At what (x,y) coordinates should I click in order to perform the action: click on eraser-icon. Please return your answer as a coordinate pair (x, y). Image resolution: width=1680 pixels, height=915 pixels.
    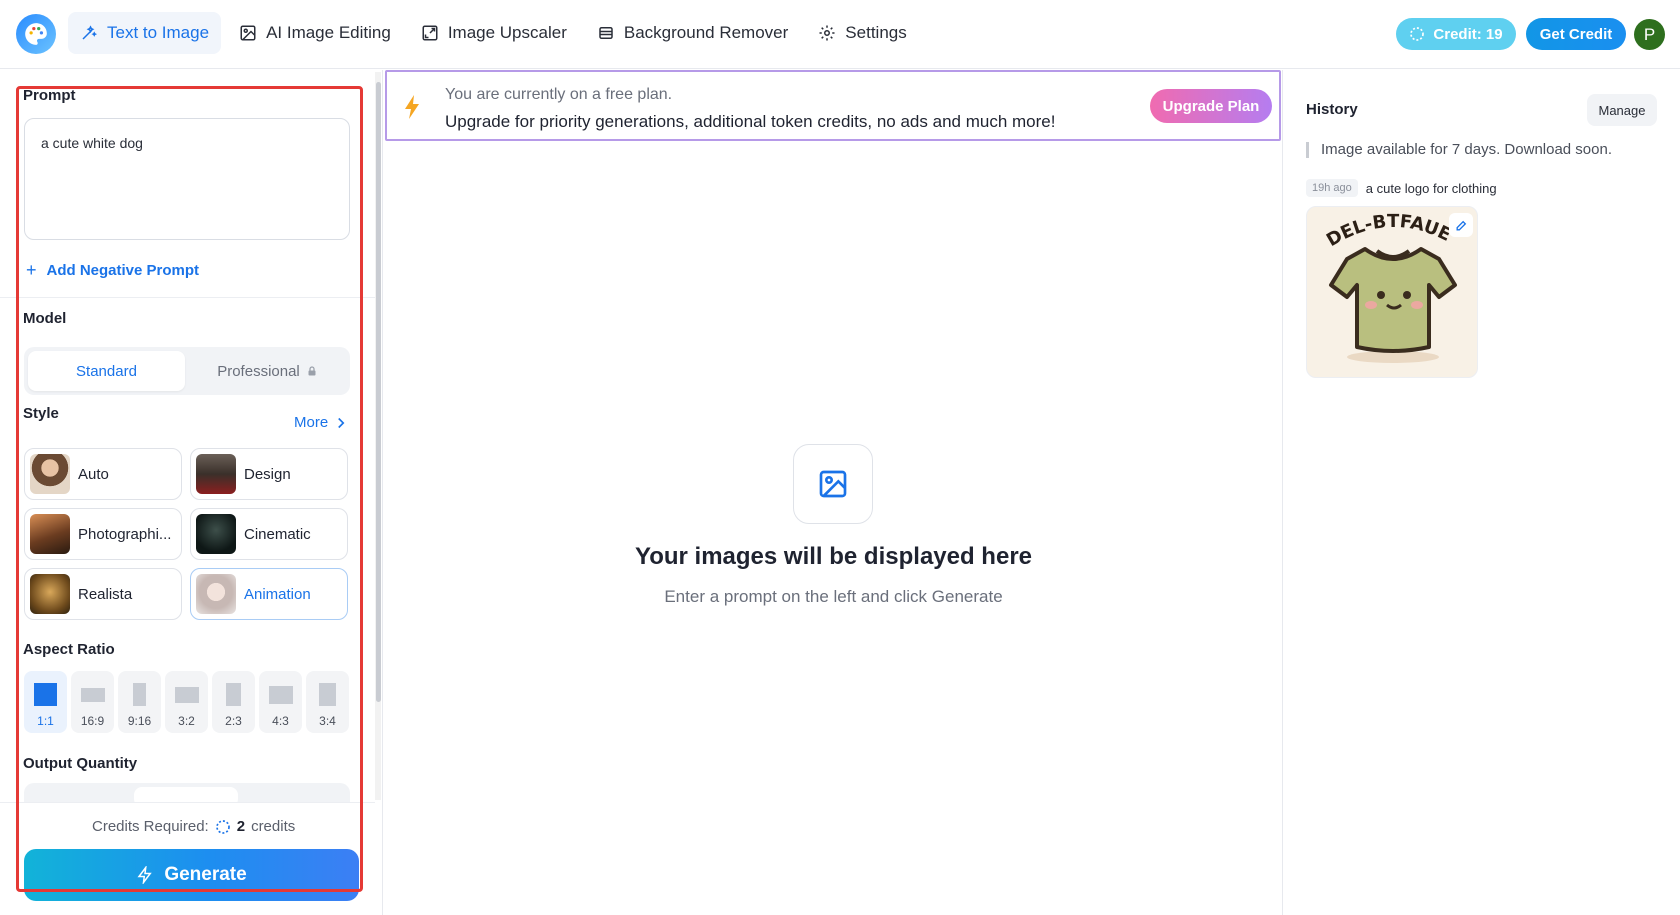
    Looking at the image, I should click on (606, 33).